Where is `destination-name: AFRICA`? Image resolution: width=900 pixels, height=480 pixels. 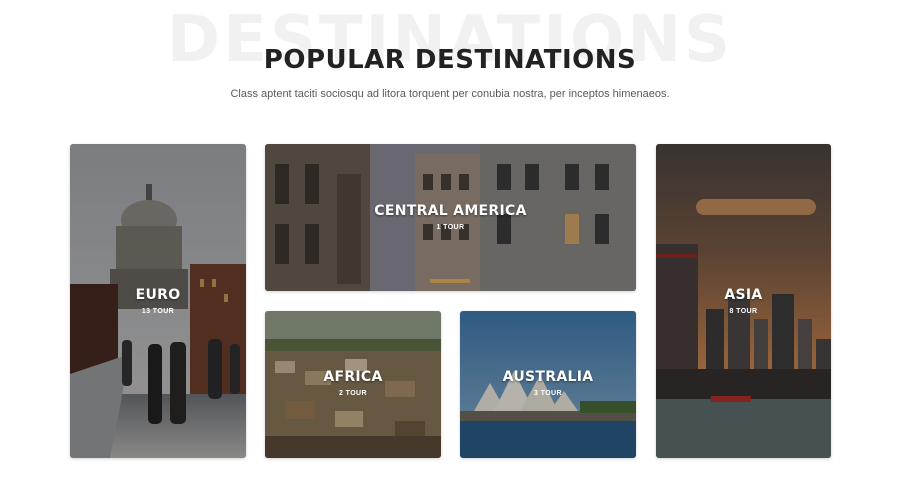
destination-name: AFRICA is located at coordinates (353, 377).